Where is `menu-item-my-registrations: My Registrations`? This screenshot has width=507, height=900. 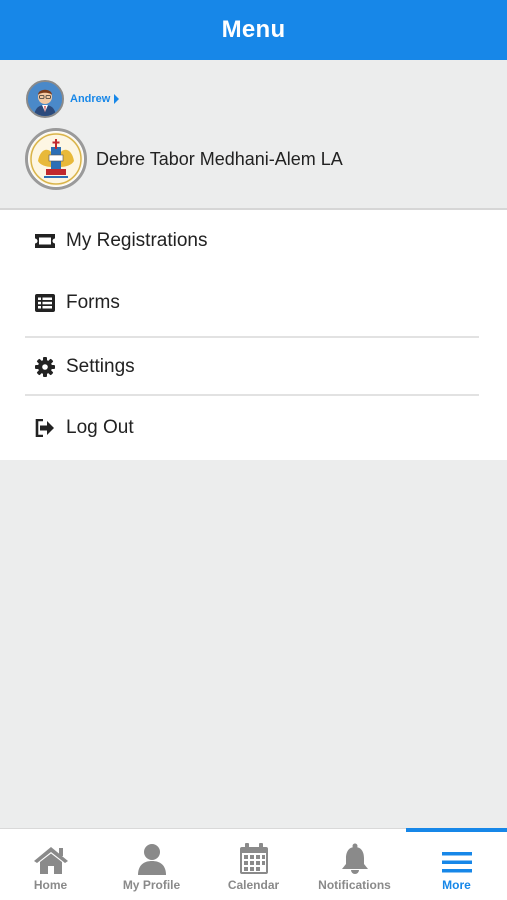
menu-item-my-registrations: My Registrations is located at coordinates (252, 241).